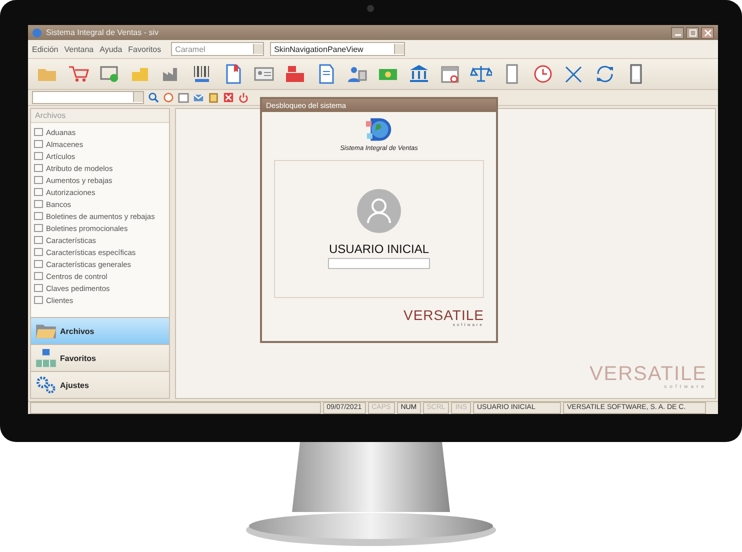 The image size is (742, 552). I want to click on nav-group-button: Favoritos, so click(100, 357).